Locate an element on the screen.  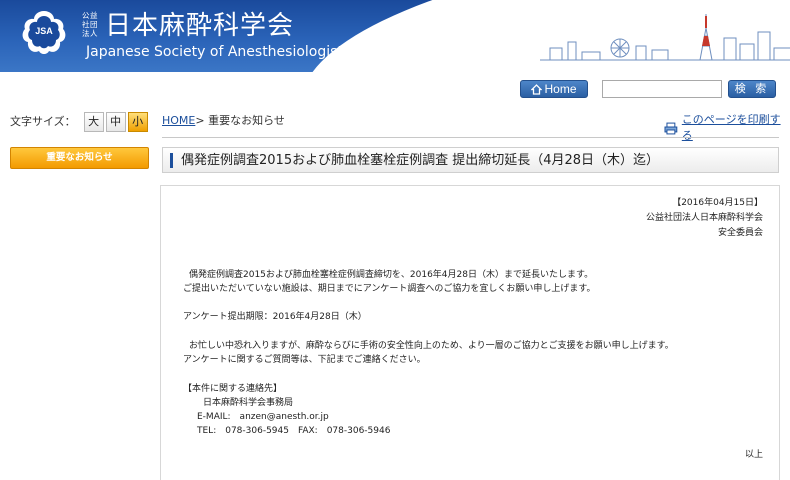
search-input is located at coordinates (662, 89).